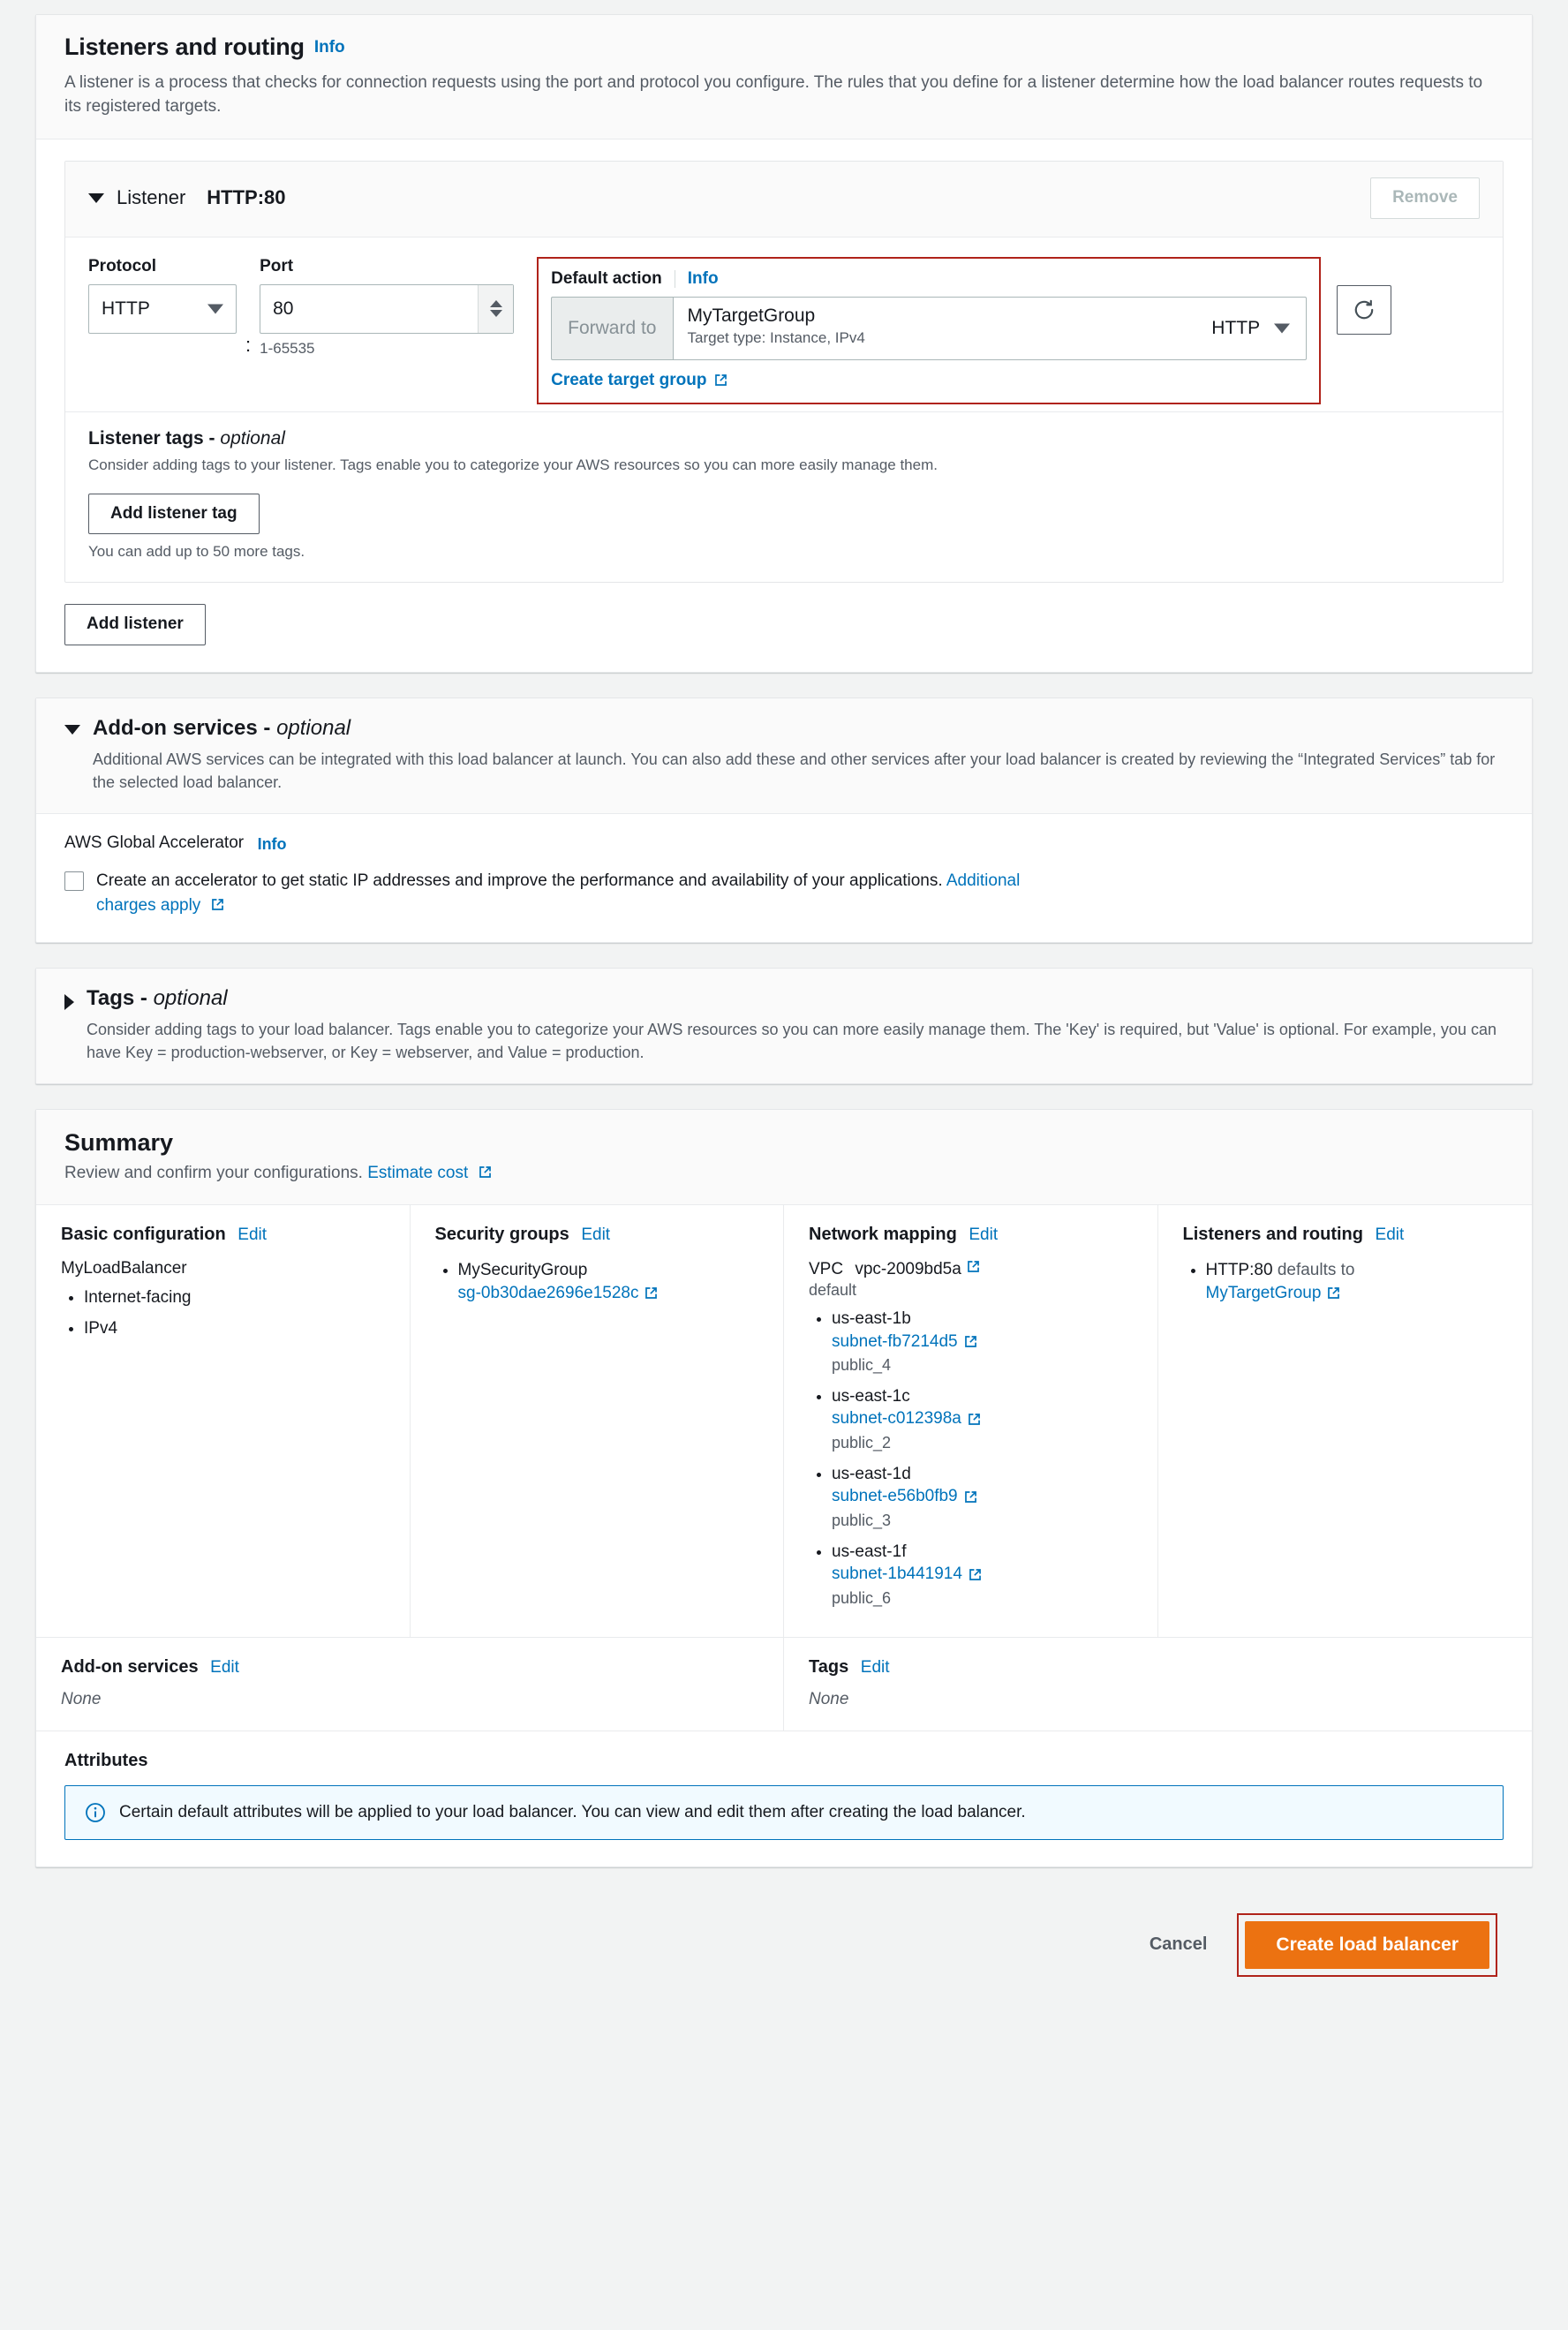 This screenshot has height=2330, width=1568. Describe the element at coordinates (1158, 1667) in the screenshot. I see `summary-tags-title: Tags Edit` at that location.